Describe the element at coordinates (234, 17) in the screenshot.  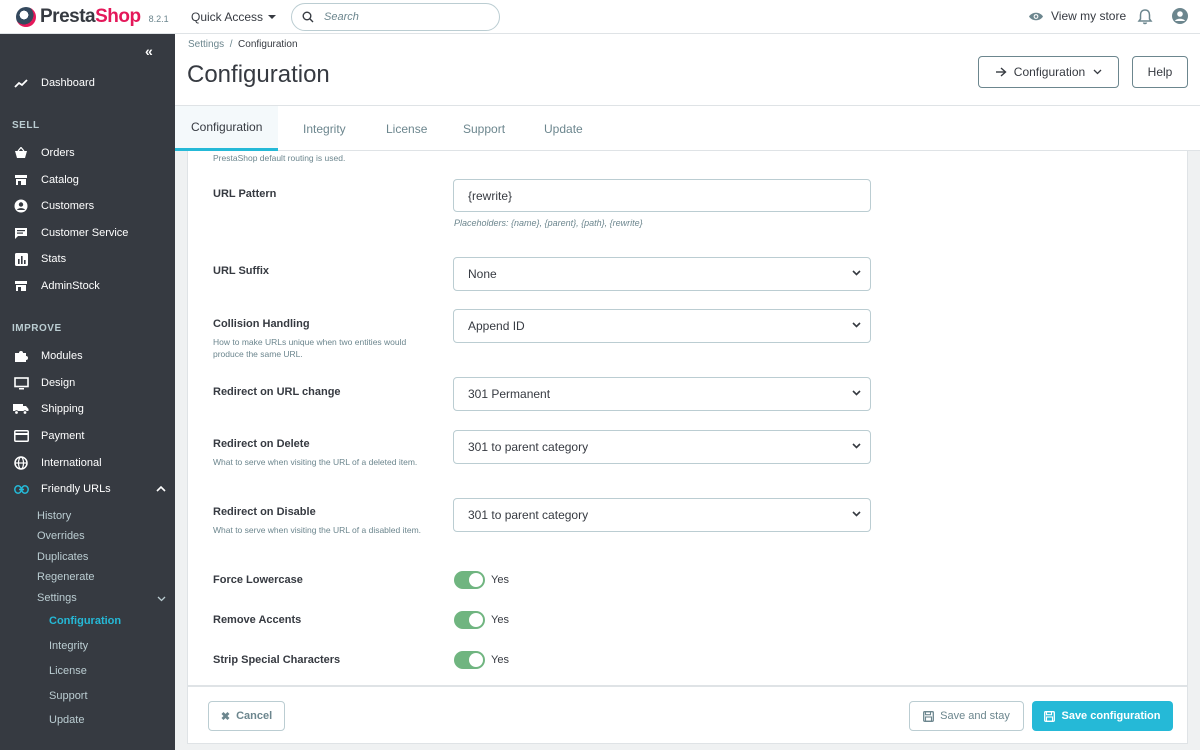
I see `quick-access-dropdown: Quick Access` at that location.